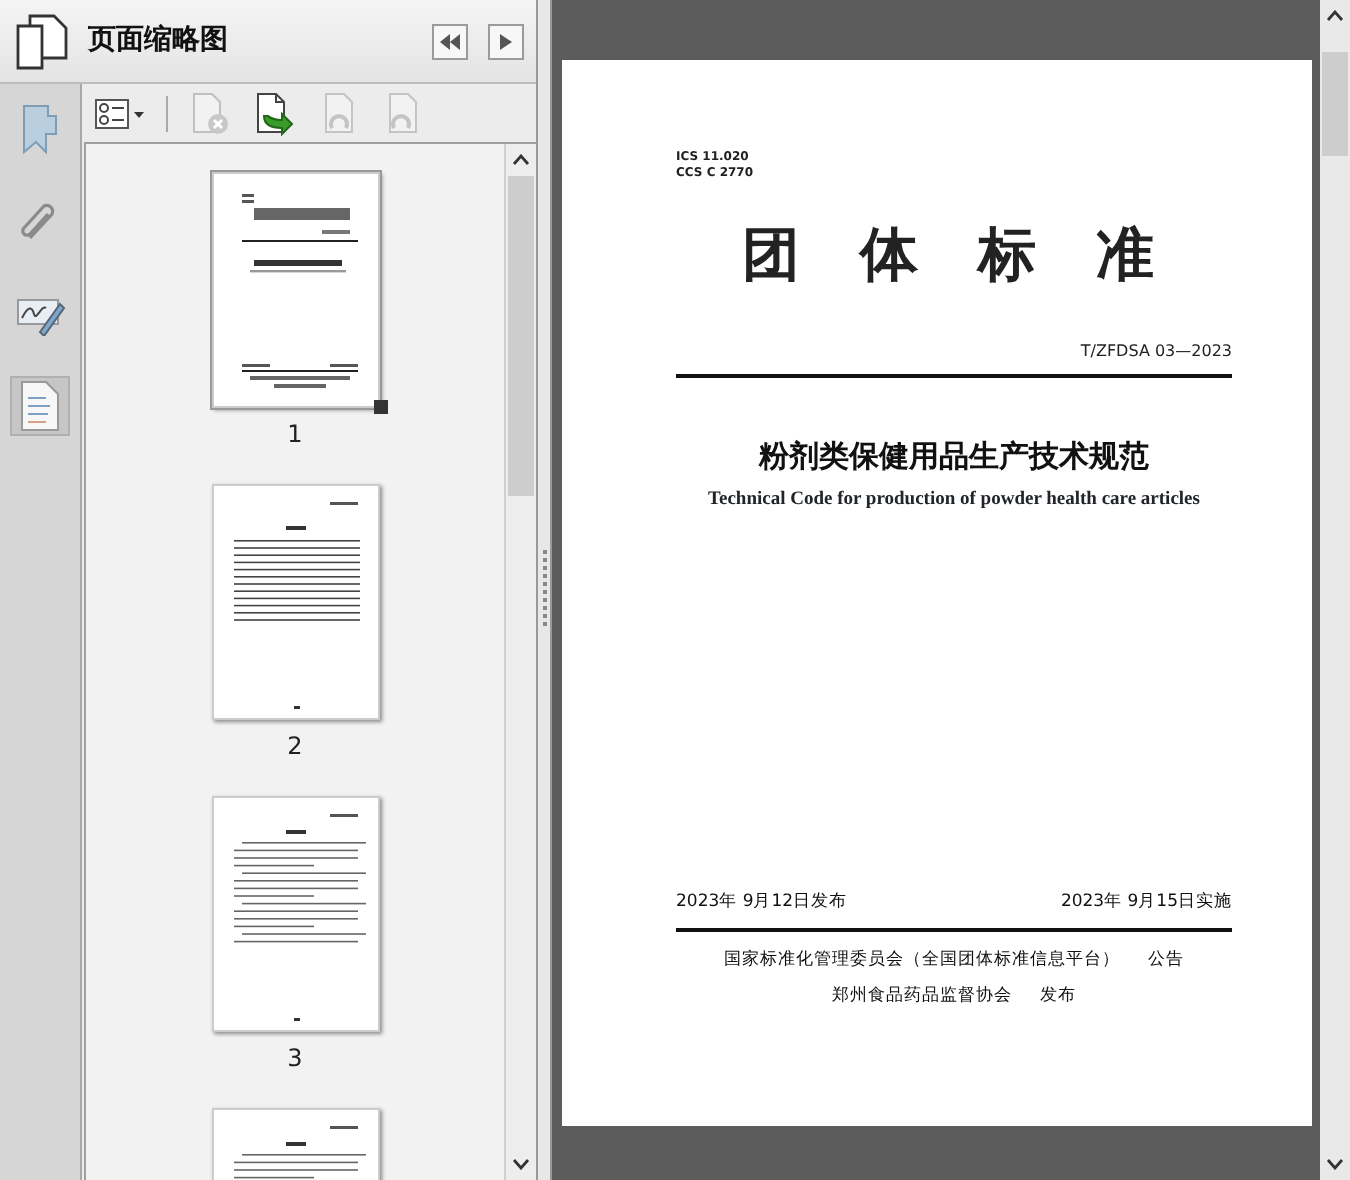 This screenshot has width=1350, height=1180. What do you see at coordinates (953, 456) in the screenshot?
I see `document-title: 粉剂类保健用品生产技术规范` at bounding box center [953, 456].